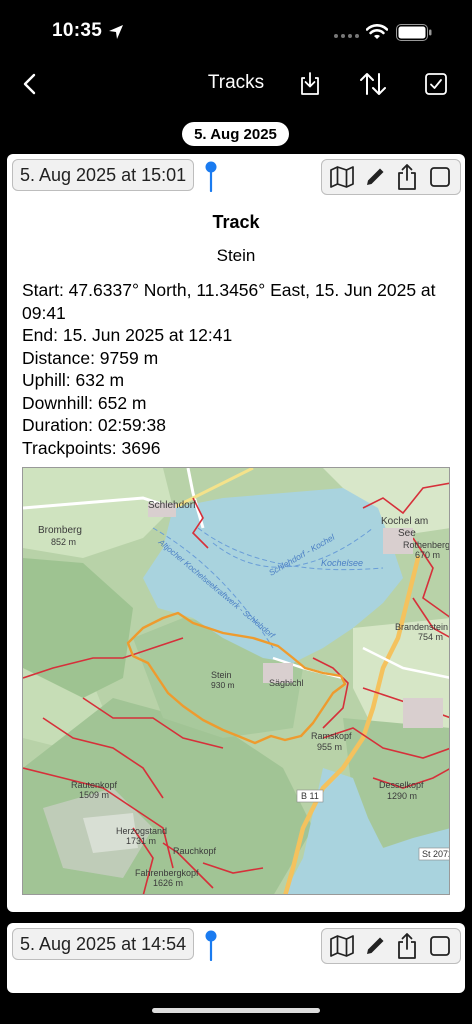  Describe the element at coordinates (91, 447) in the screenshot. I see `track-trackpoints: Trackpoints: 3696` at that location.